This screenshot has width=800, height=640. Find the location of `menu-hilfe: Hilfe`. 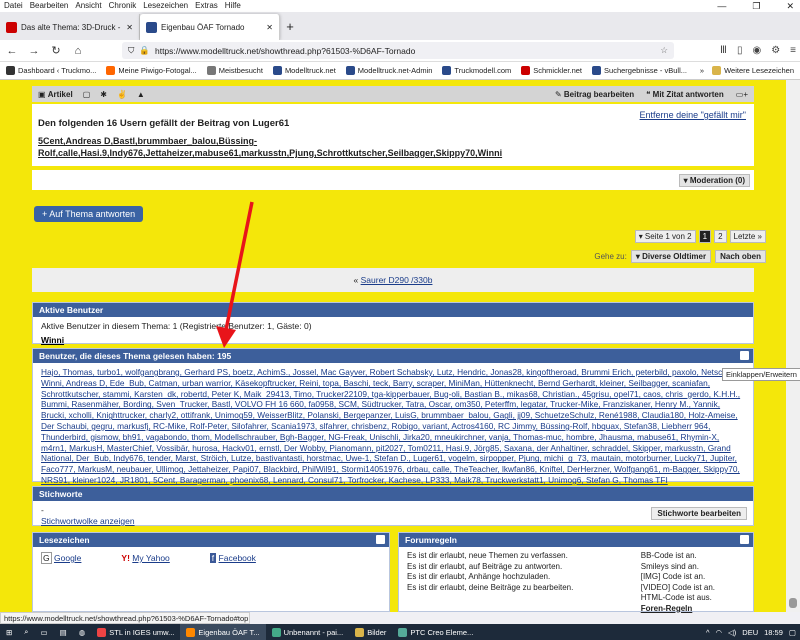

menu-hilfe: Hilfe is located at coordinates (233, 6).